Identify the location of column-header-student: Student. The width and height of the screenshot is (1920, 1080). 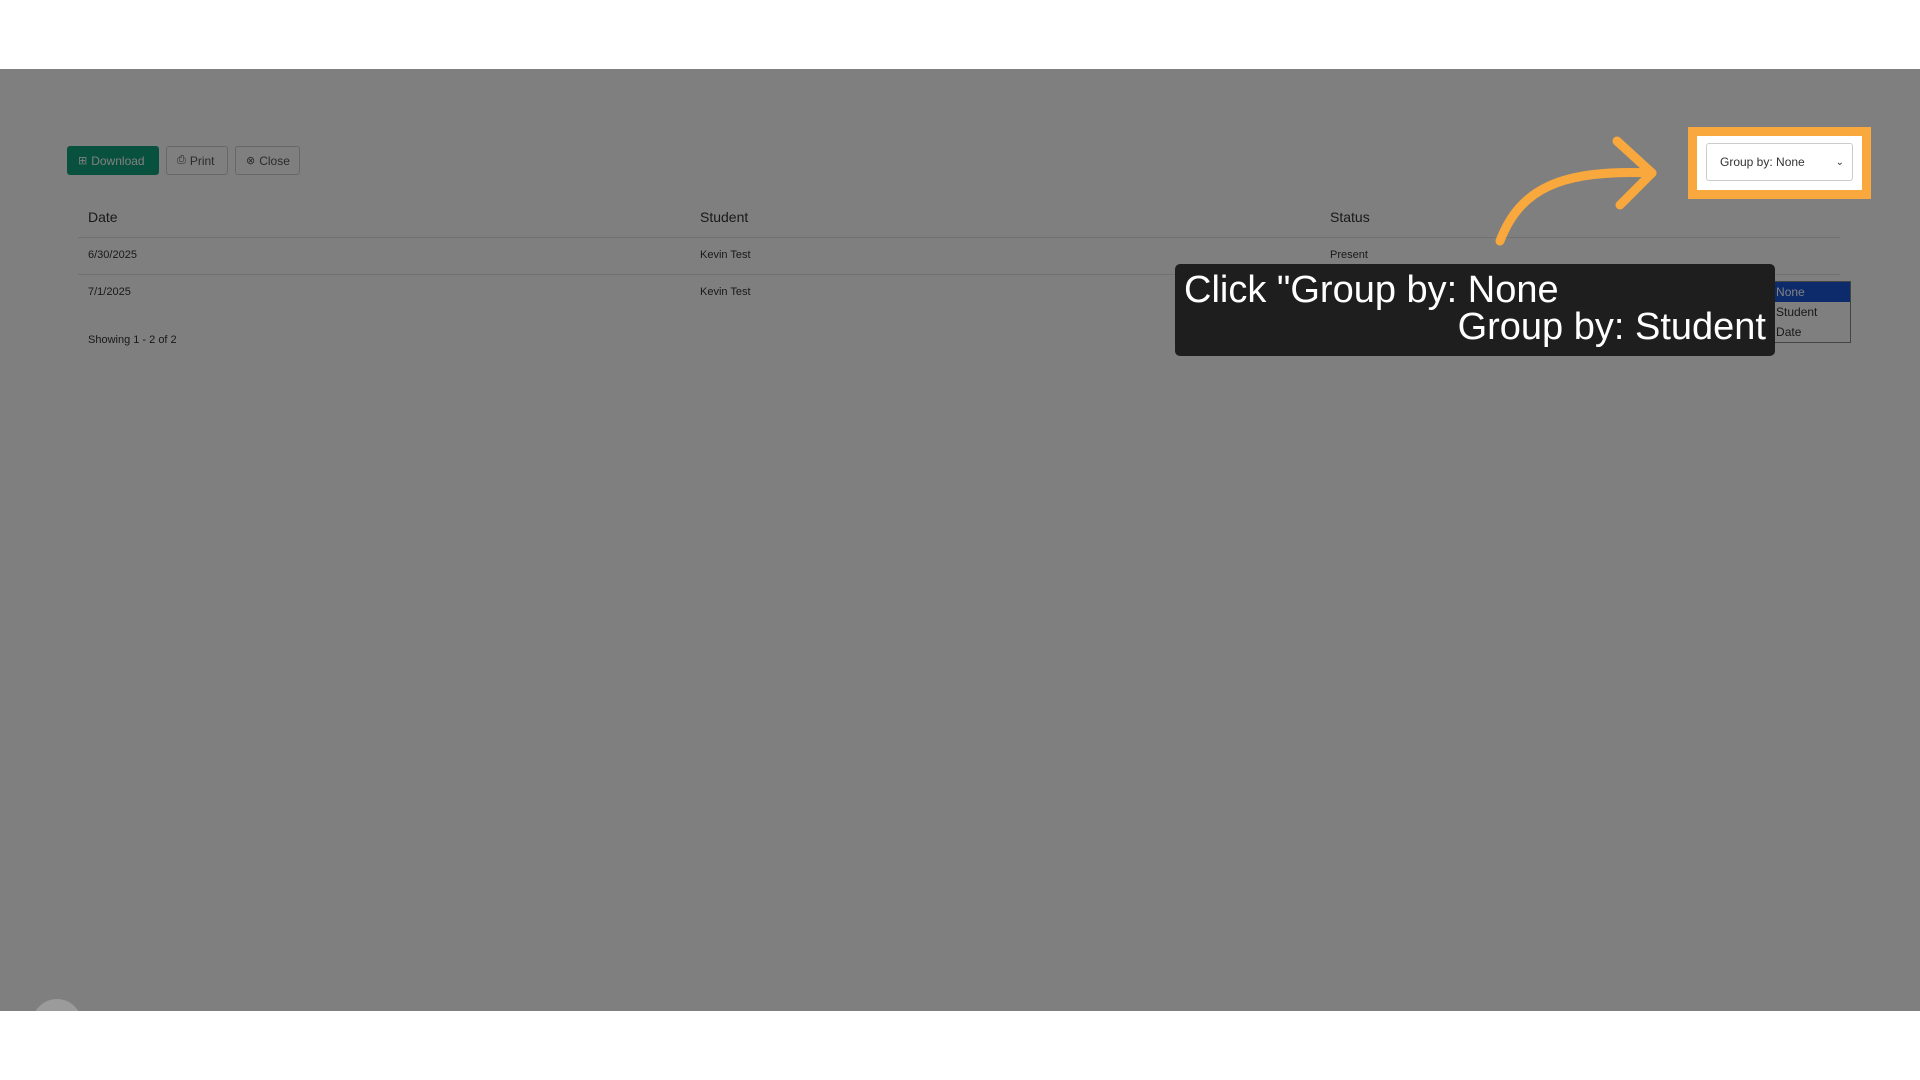
(724, 217).